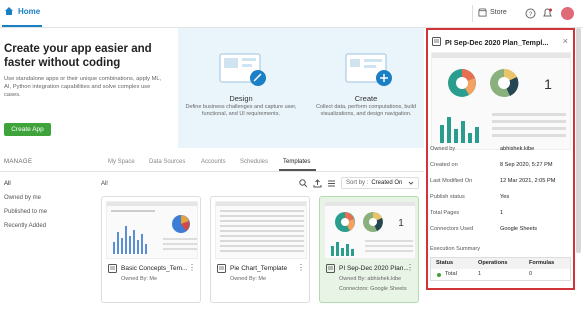  I want to click on execution-summary-table: Status Operations Formulas Total 1 0, so click(500, 269).